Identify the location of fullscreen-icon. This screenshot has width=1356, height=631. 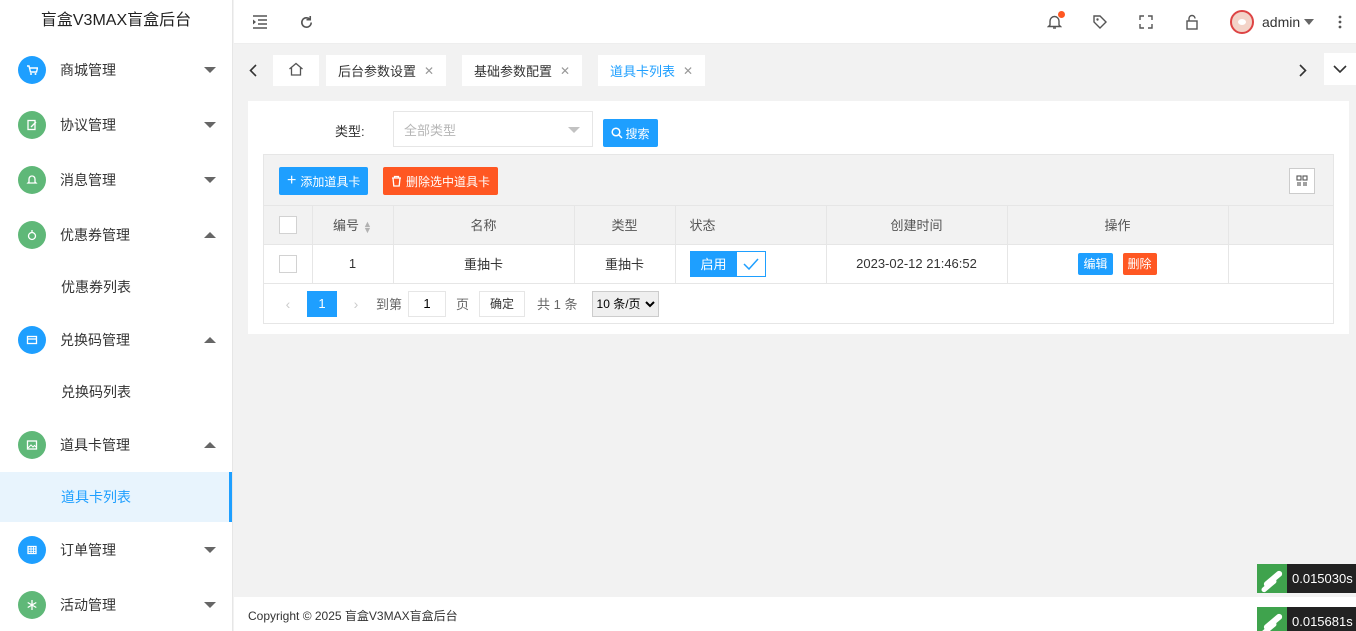
(1146, 22).